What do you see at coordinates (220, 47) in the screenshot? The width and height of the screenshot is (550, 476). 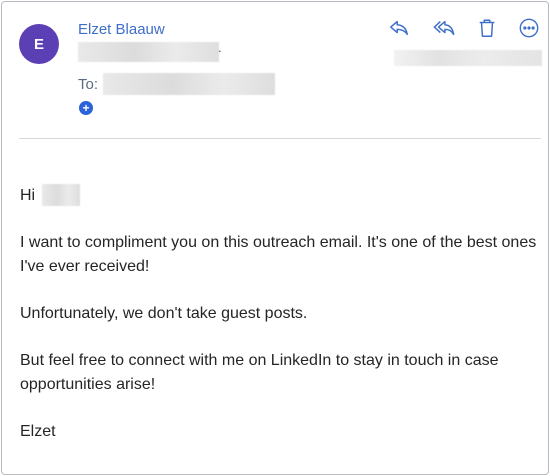 I see `sender-email-period: .` at bounding box center [220, 47].